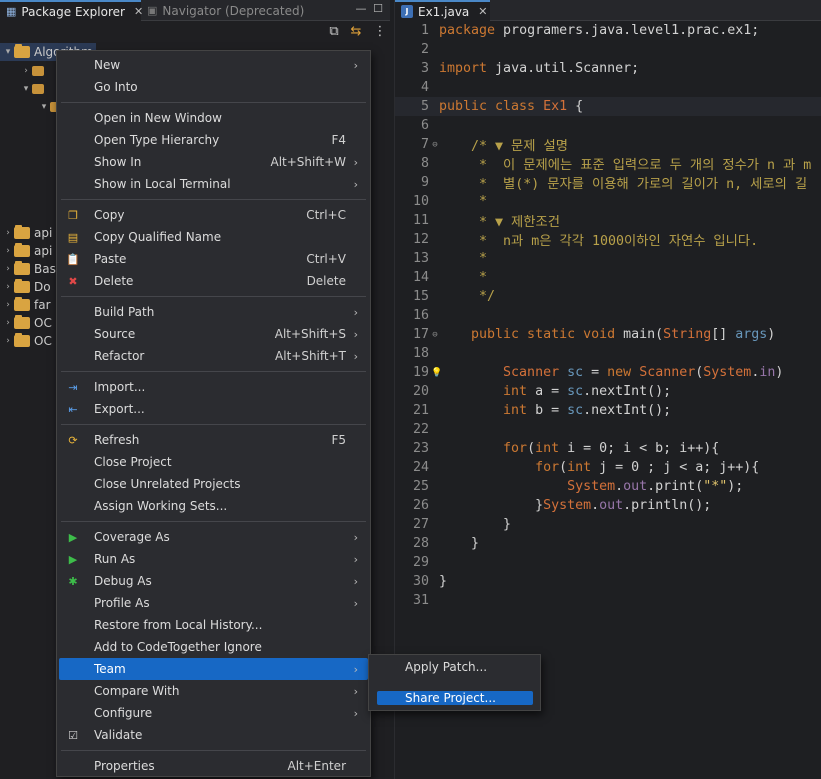  Describe the element at coordinates (213, 669) in the screenshot. I see `menu-item-team: Team ›` at that location.